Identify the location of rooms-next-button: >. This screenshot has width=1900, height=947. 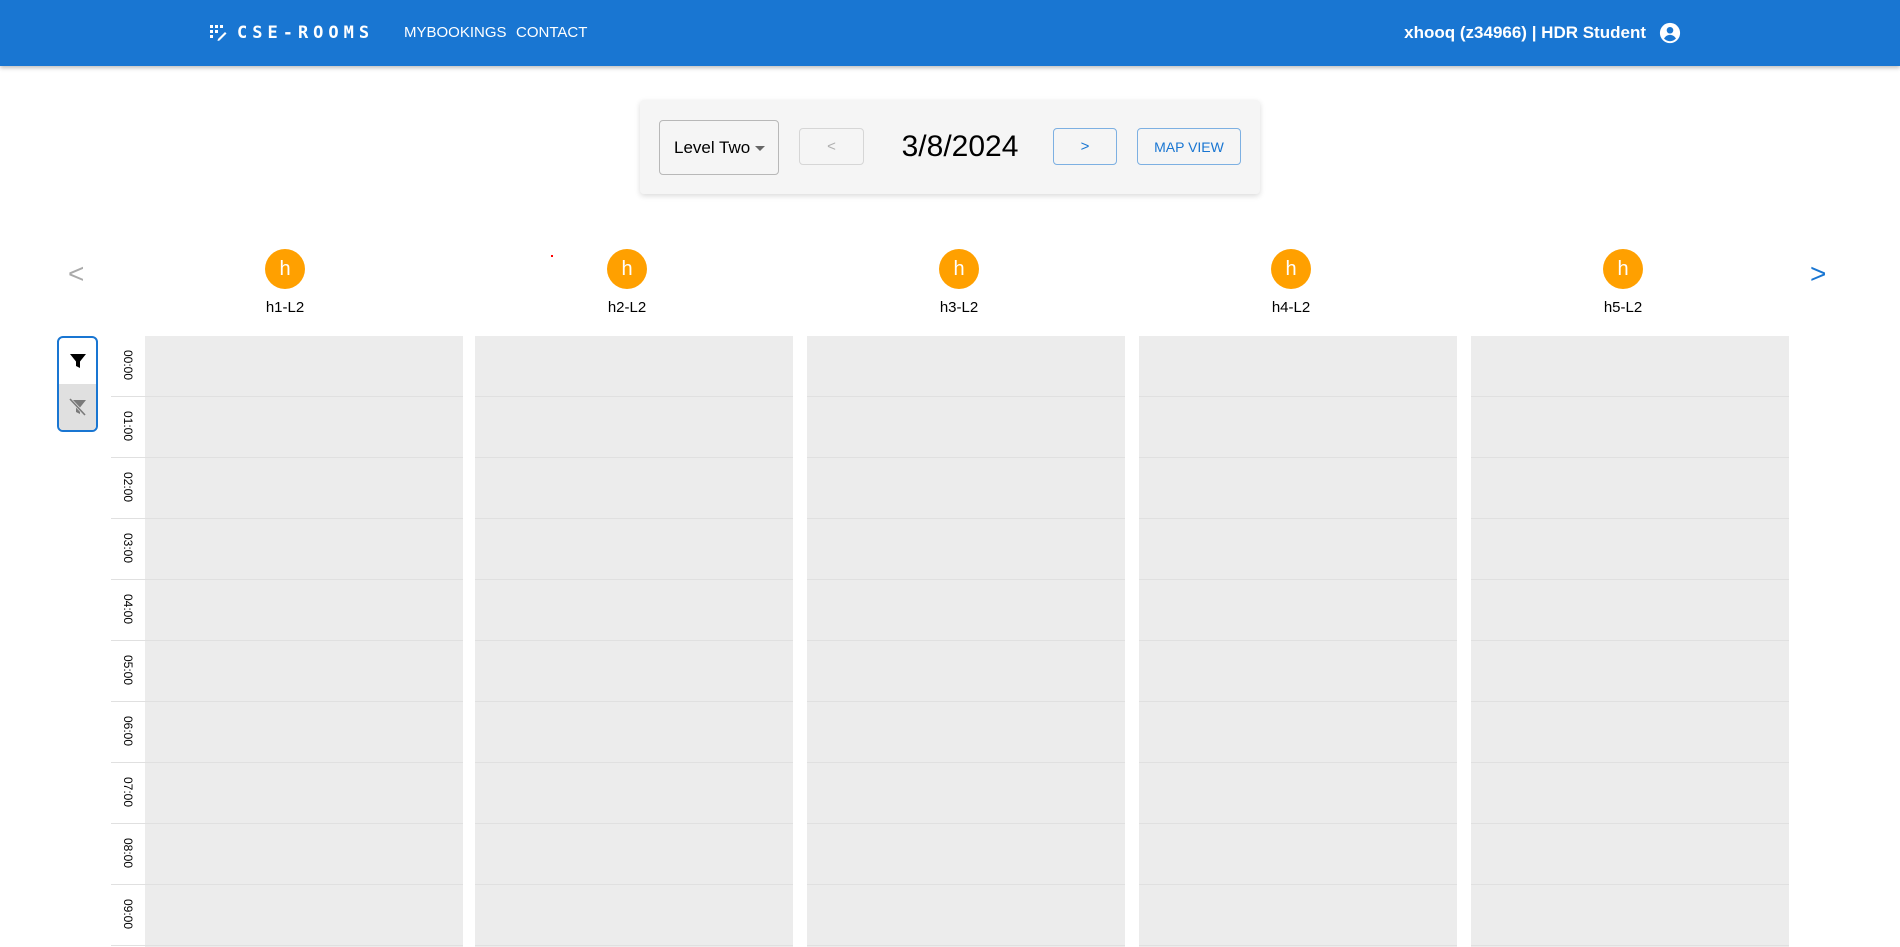
(1818, 274).